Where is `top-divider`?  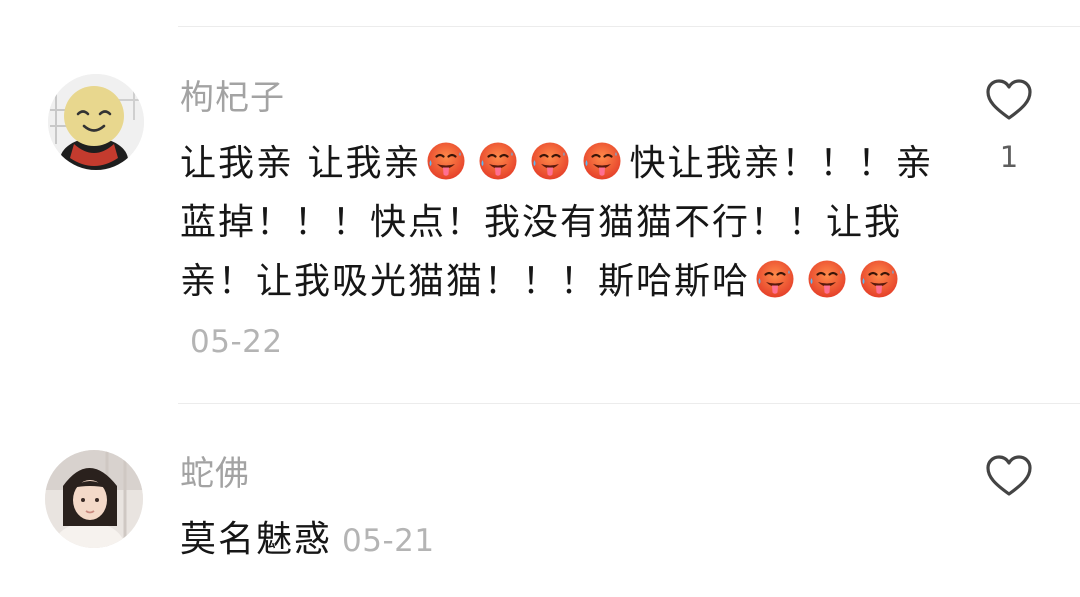 top-divider is located at coordinates (629, 26).